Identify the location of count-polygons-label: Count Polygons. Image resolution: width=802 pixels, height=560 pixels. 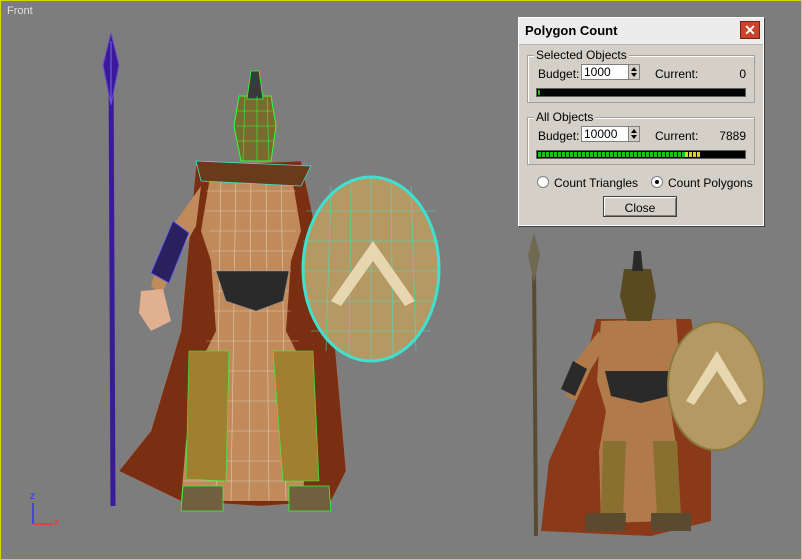
(710, 183).